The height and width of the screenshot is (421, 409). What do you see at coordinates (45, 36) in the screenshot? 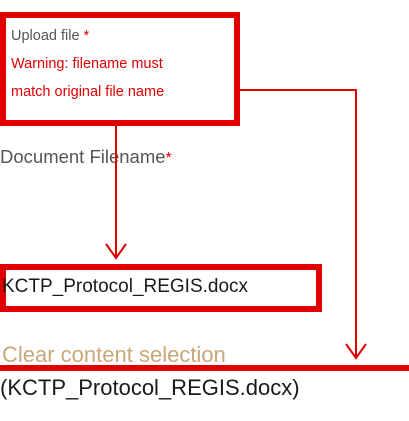
I see `upload-file-label-text: Upload file` at bounding box center [45, 36].